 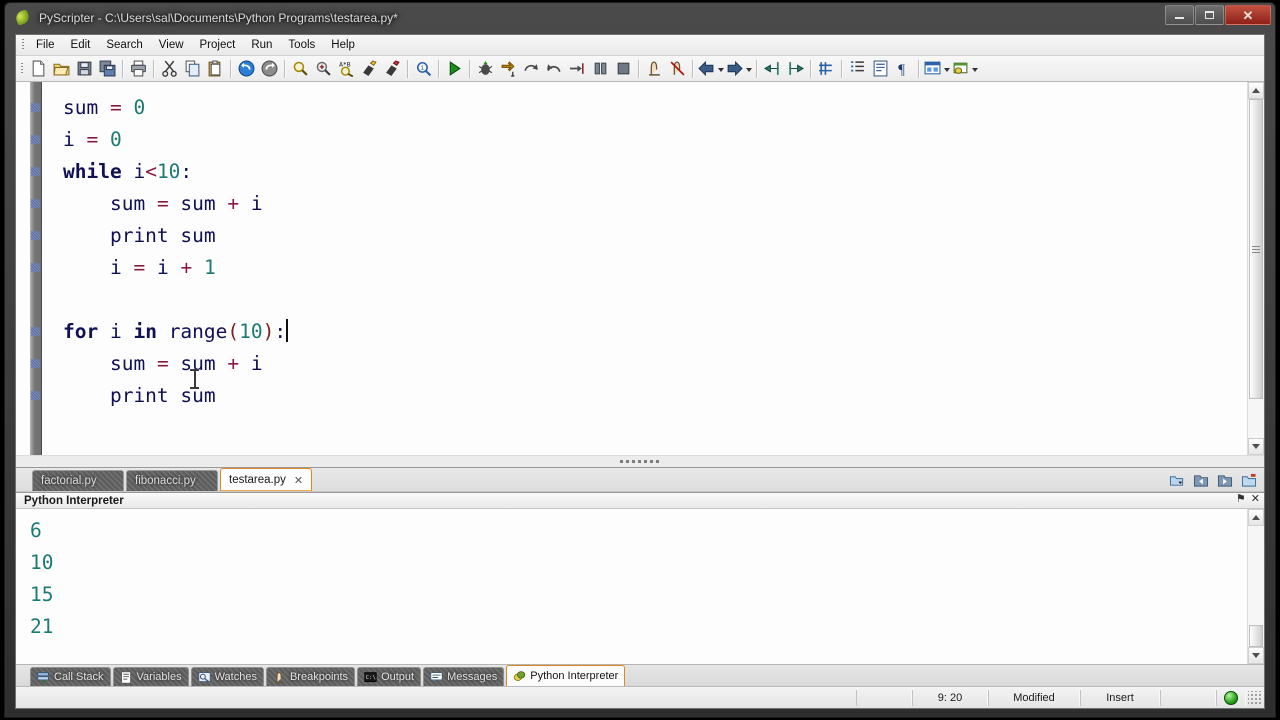 What do you see at coordinates (1231, 697) in the screenshot?
I see `python-engine-running-icon` at bounding box center [1231, 697].